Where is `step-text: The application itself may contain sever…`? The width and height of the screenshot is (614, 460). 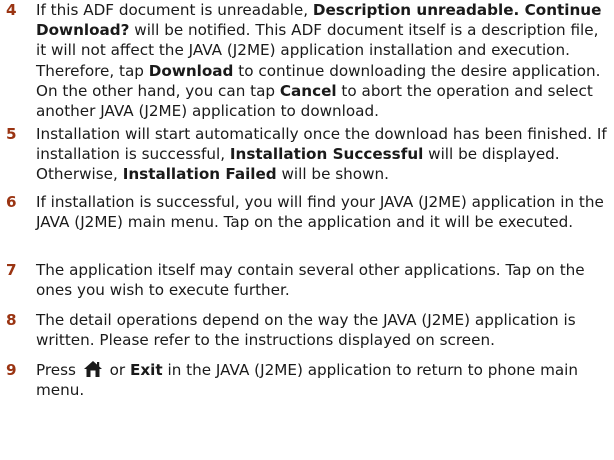 step-text: The application itself may contain sever… is located at coordinates (310, 280).